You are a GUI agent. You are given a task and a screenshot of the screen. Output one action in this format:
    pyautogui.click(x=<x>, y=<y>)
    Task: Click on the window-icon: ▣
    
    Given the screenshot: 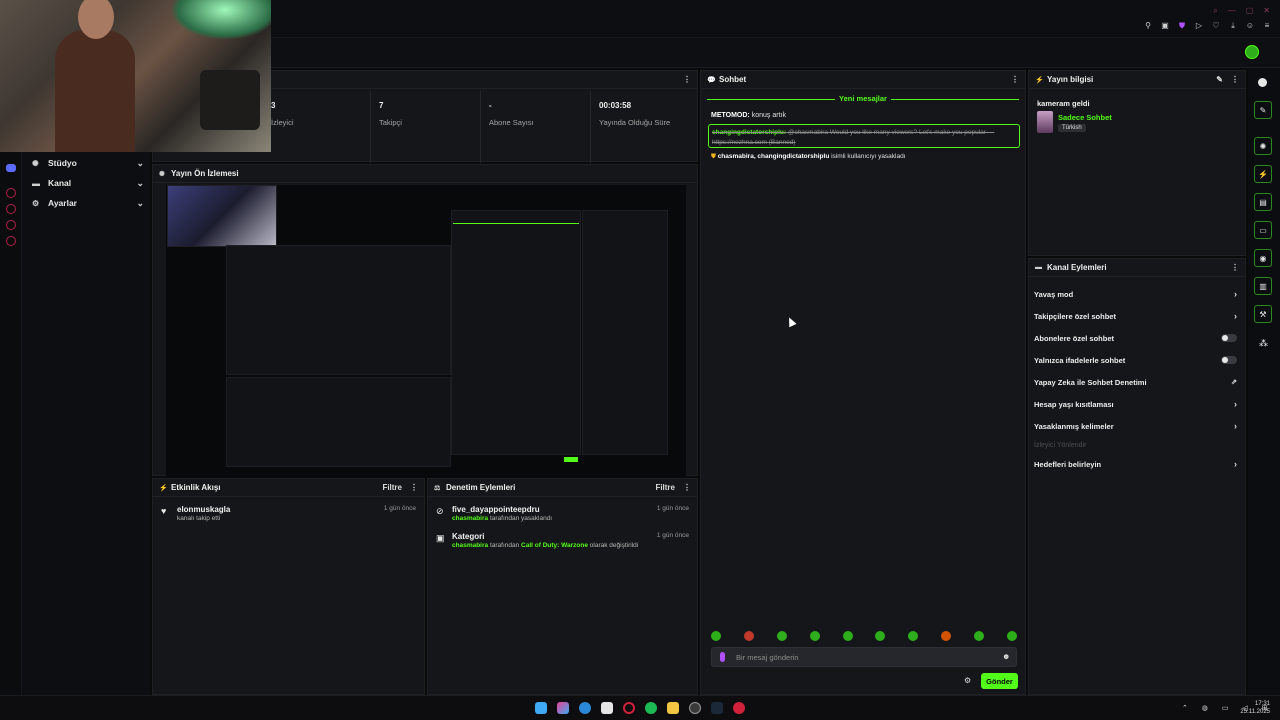 What is the action you would take?
    pyautogui.click(x=1165, y=26)
    